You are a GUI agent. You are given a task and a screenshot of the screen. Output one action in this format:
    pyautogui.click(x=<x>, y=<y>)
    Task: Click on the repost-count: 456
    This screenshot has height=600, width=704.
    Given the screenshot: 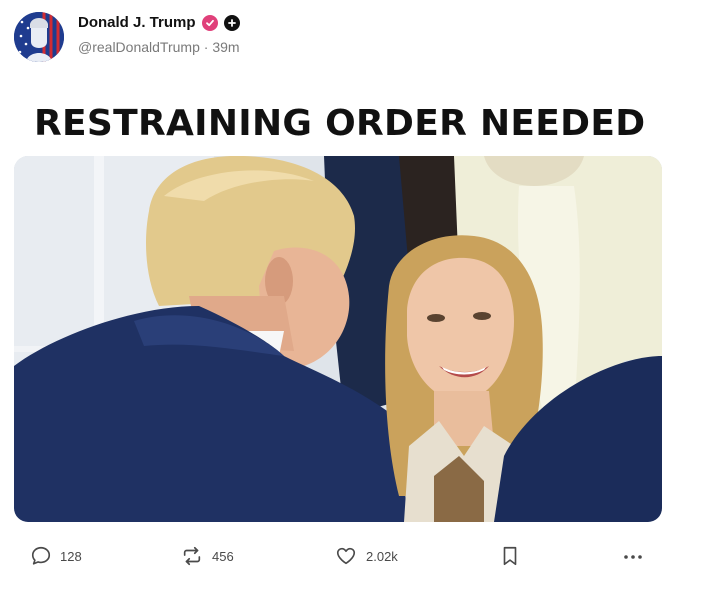 What is the action you would take?
    pyautogui.click(x=223, y=556)
    